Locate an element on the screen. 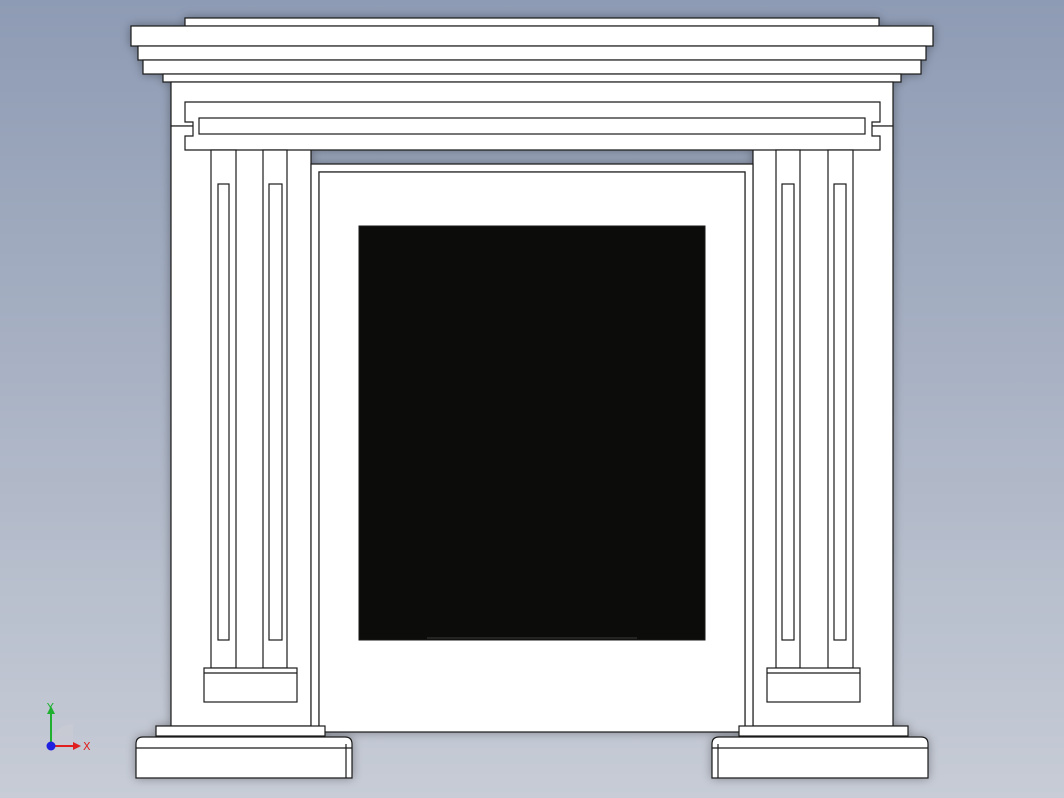 Image resolution: width=1064 pixels, height=798 pixels. x-axis-arrowhead is located at coordinates (77, 746).